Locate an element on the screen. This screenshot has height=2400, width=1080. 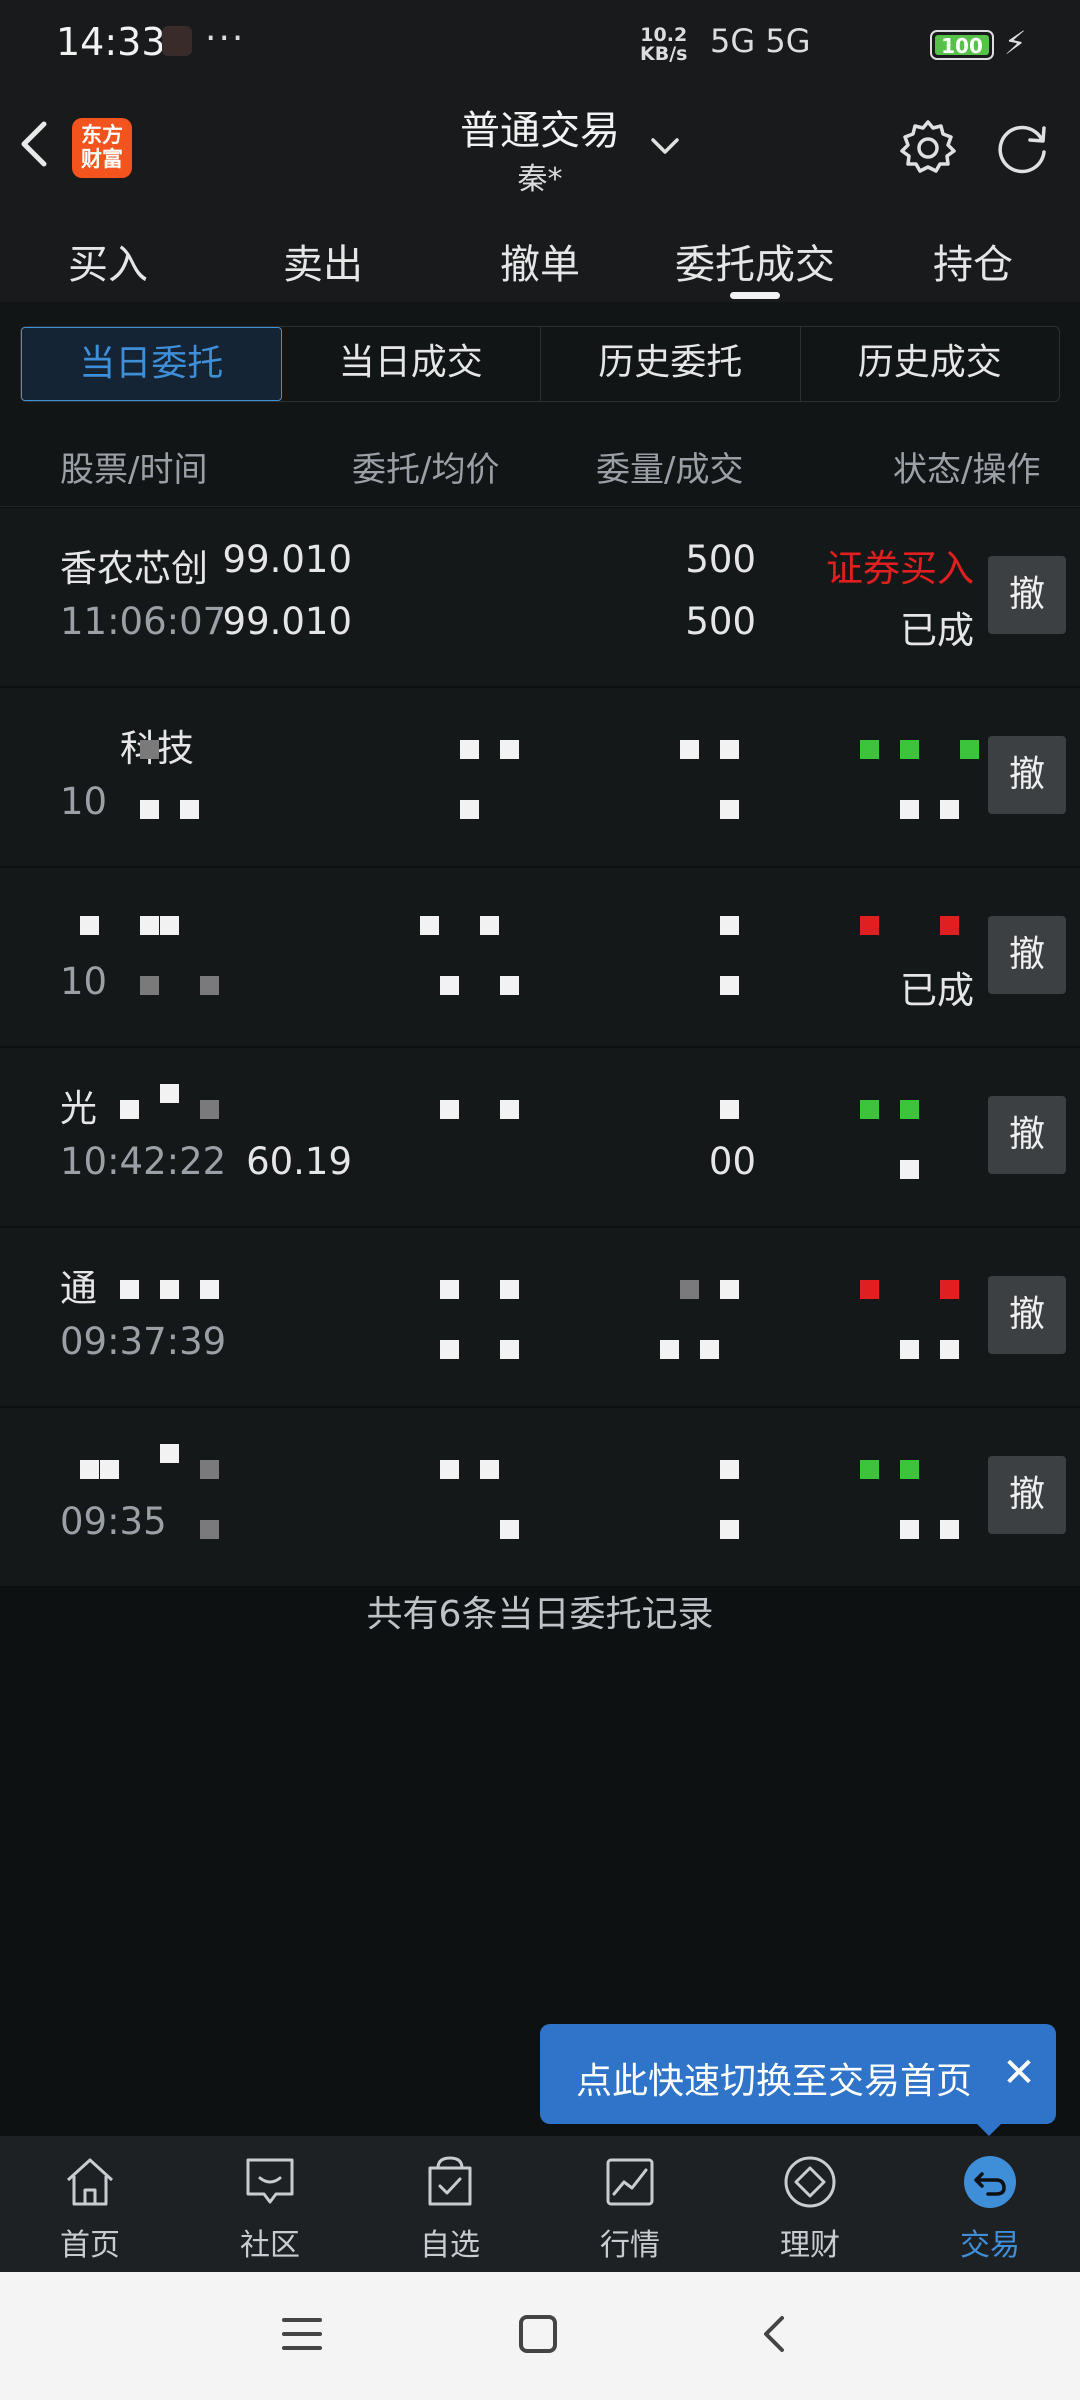
switch-home-tooltip: 点此快速切换至交易首页 ✕ is located at coordinates (798, 2074).